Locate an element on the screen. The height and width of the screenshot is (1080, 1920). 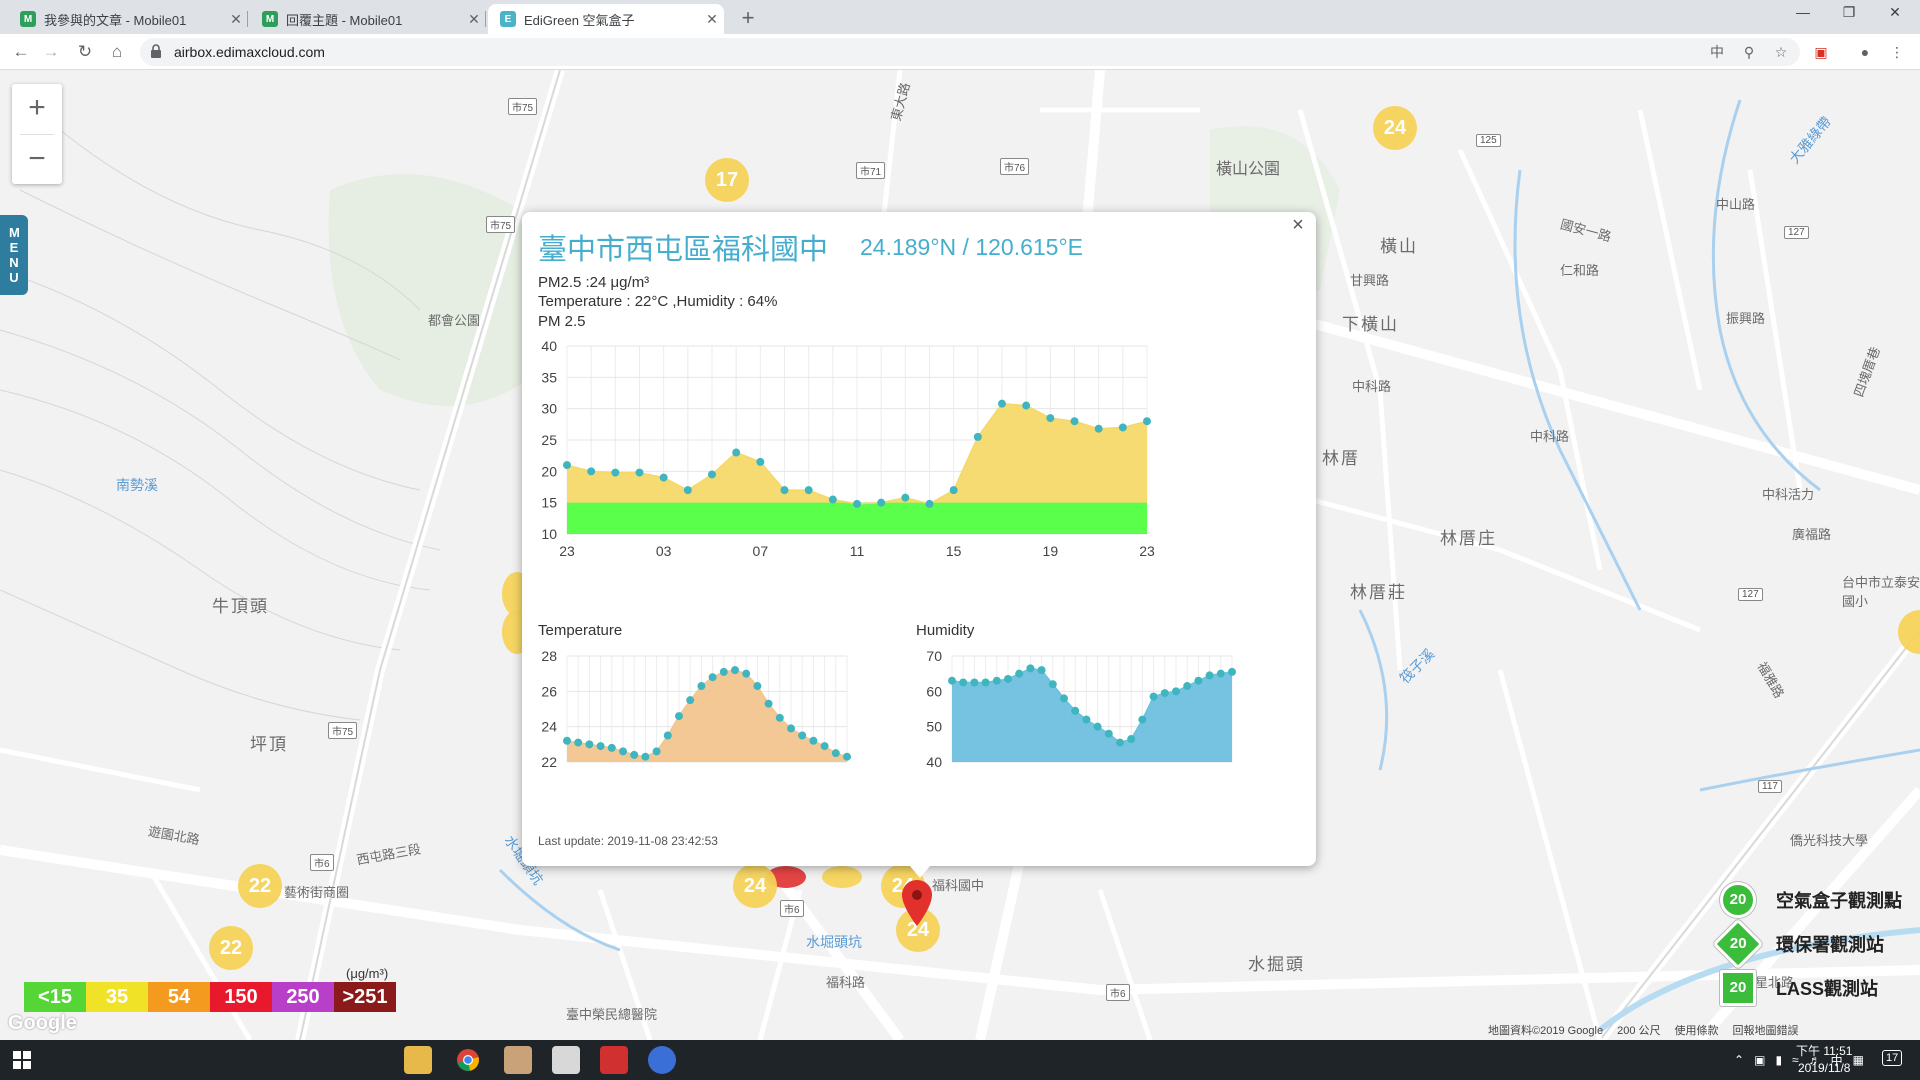
selected-station-pin-icon is located at coordinates (917, 903).